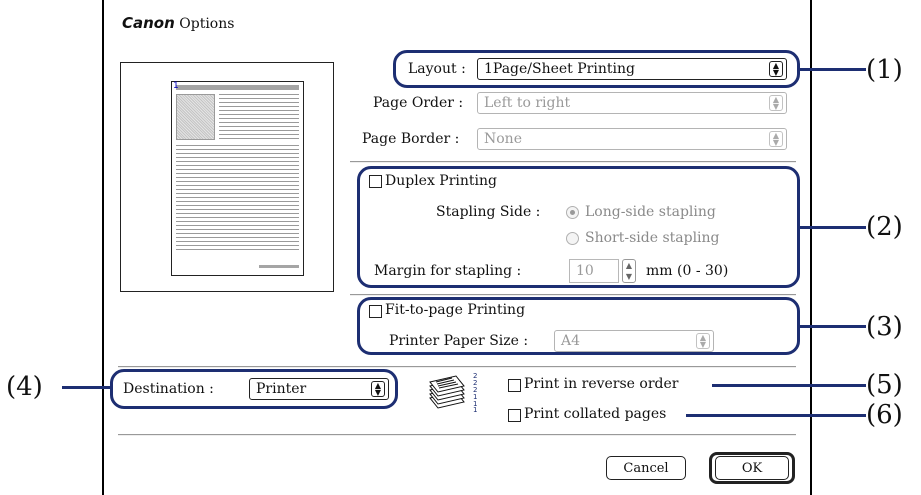  What do you see at coordinates (503, 139) in the screenshot?
I see `page-border-select-value: None` at bounding box center [503, 139].